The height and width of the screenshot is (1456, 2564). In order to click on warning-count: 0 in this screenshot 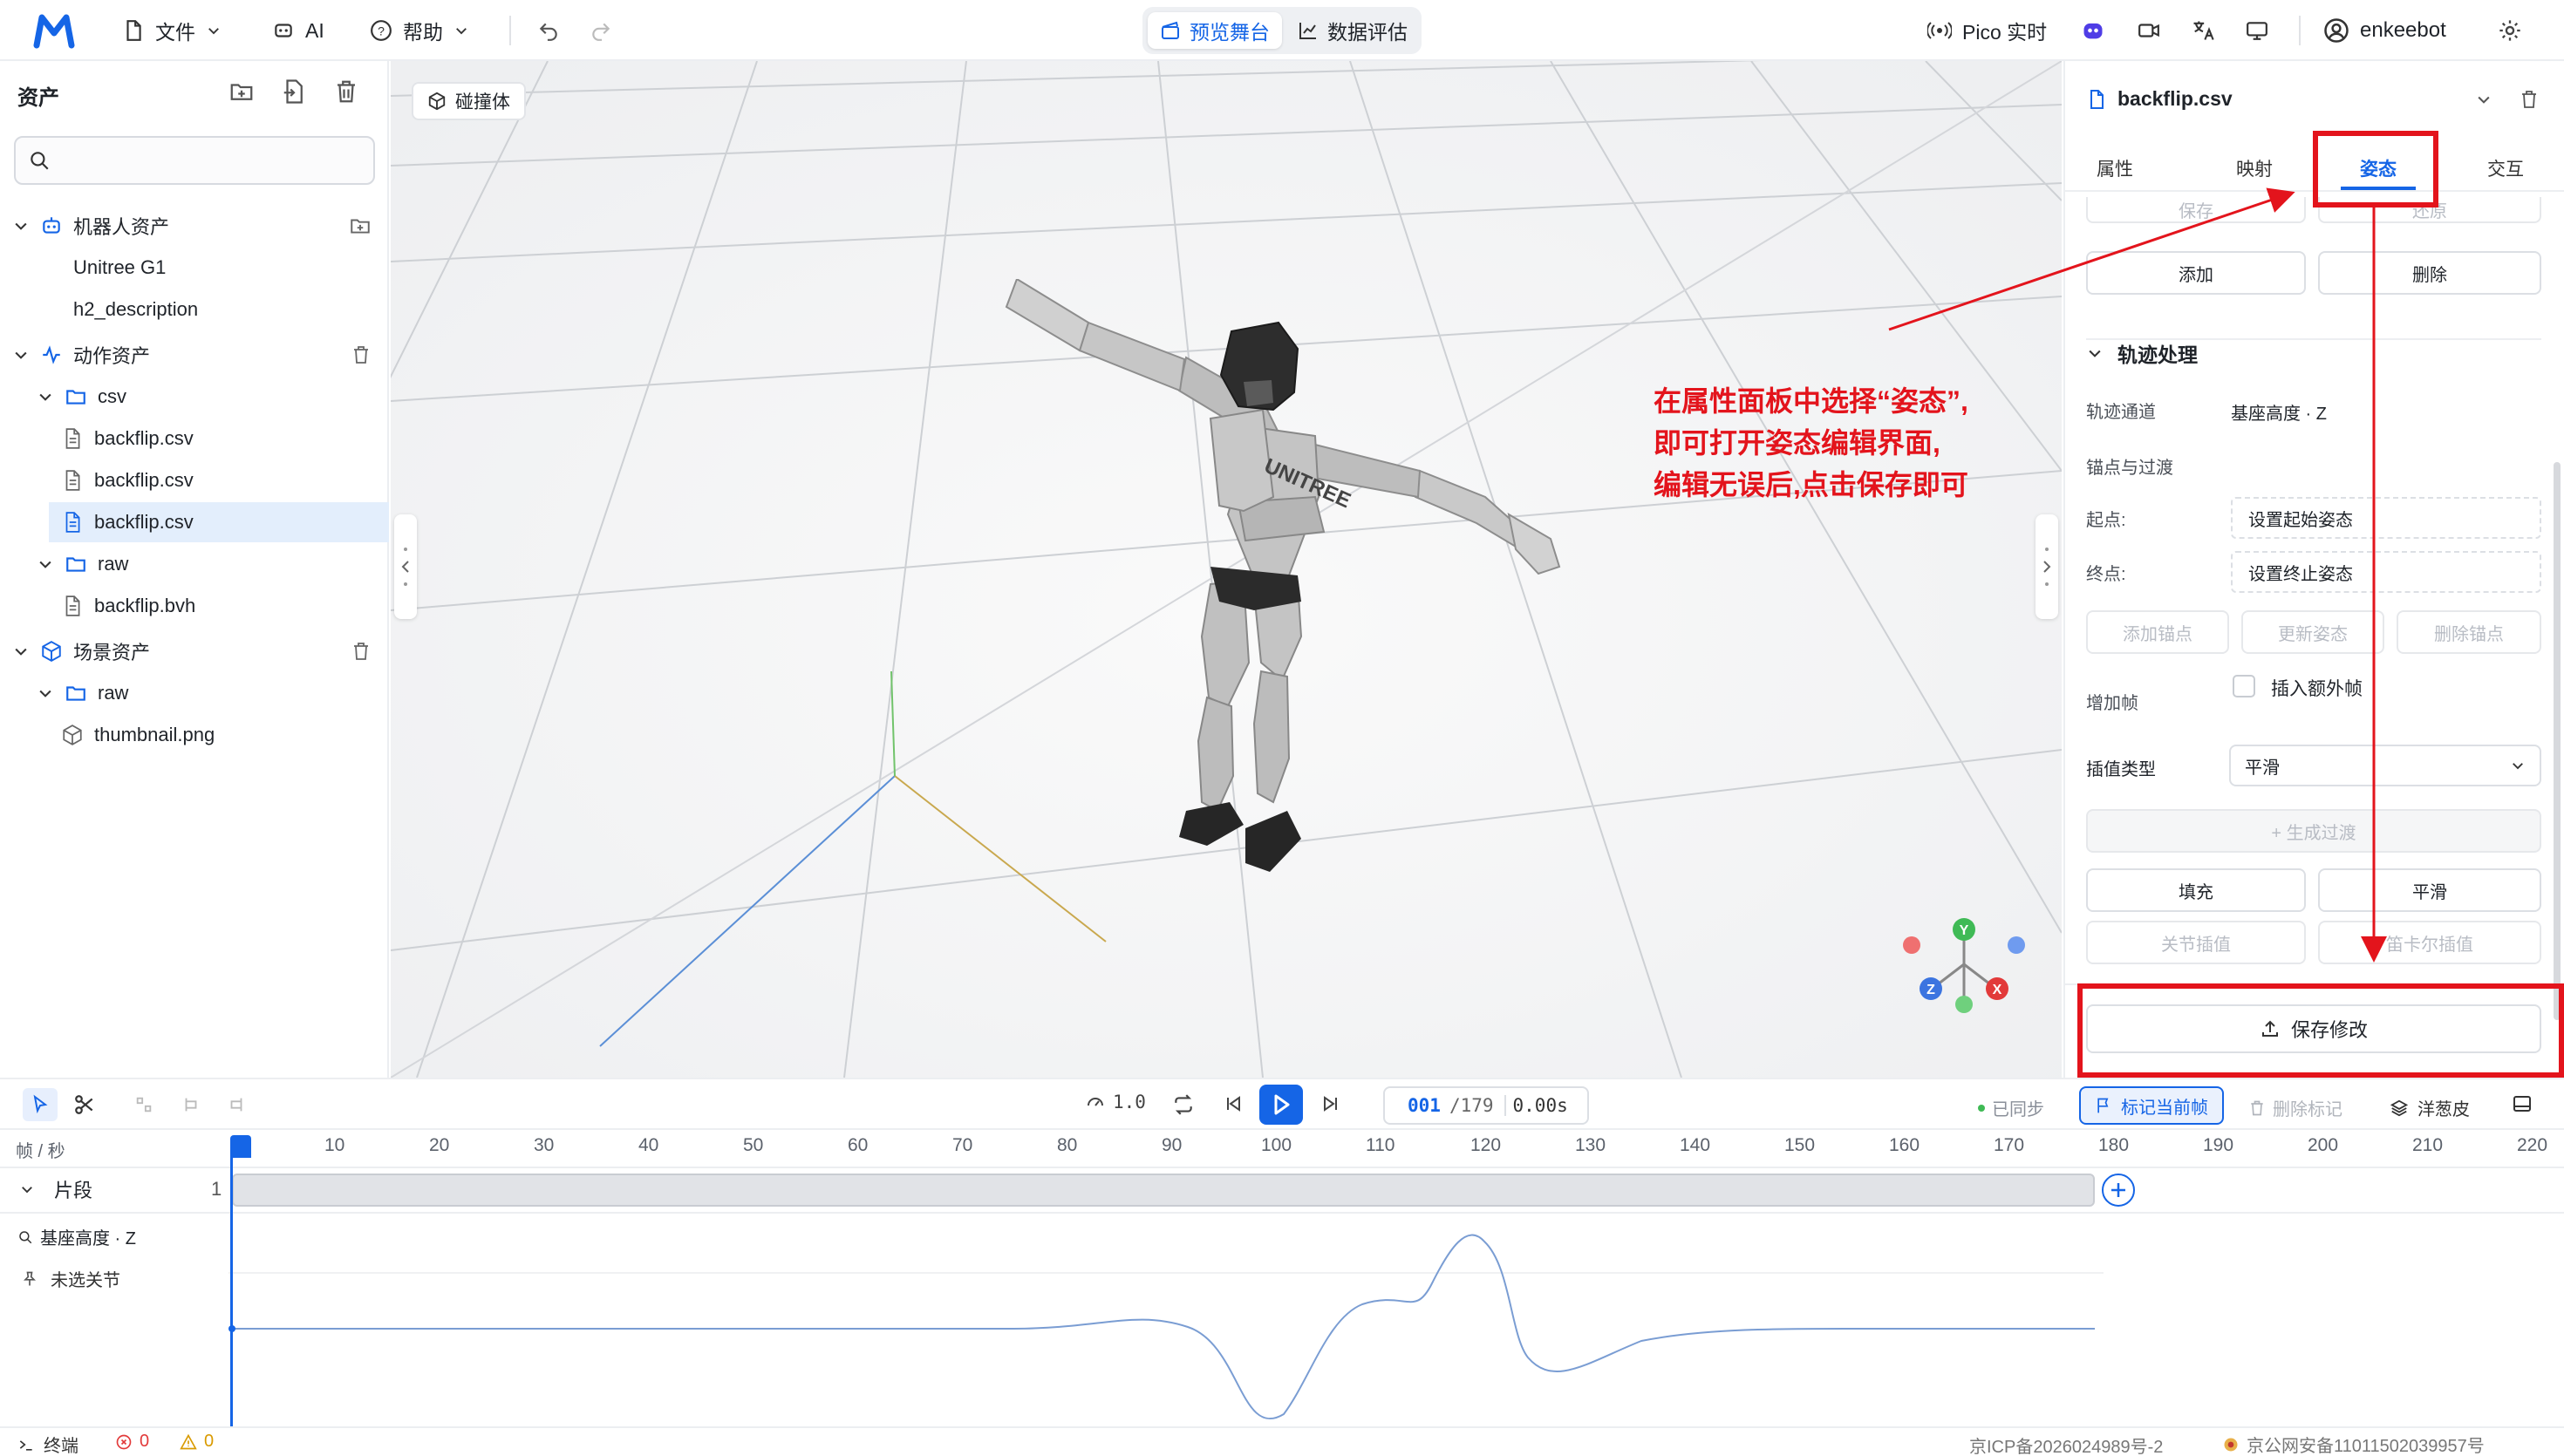, I will do `click(197, 1442)`.